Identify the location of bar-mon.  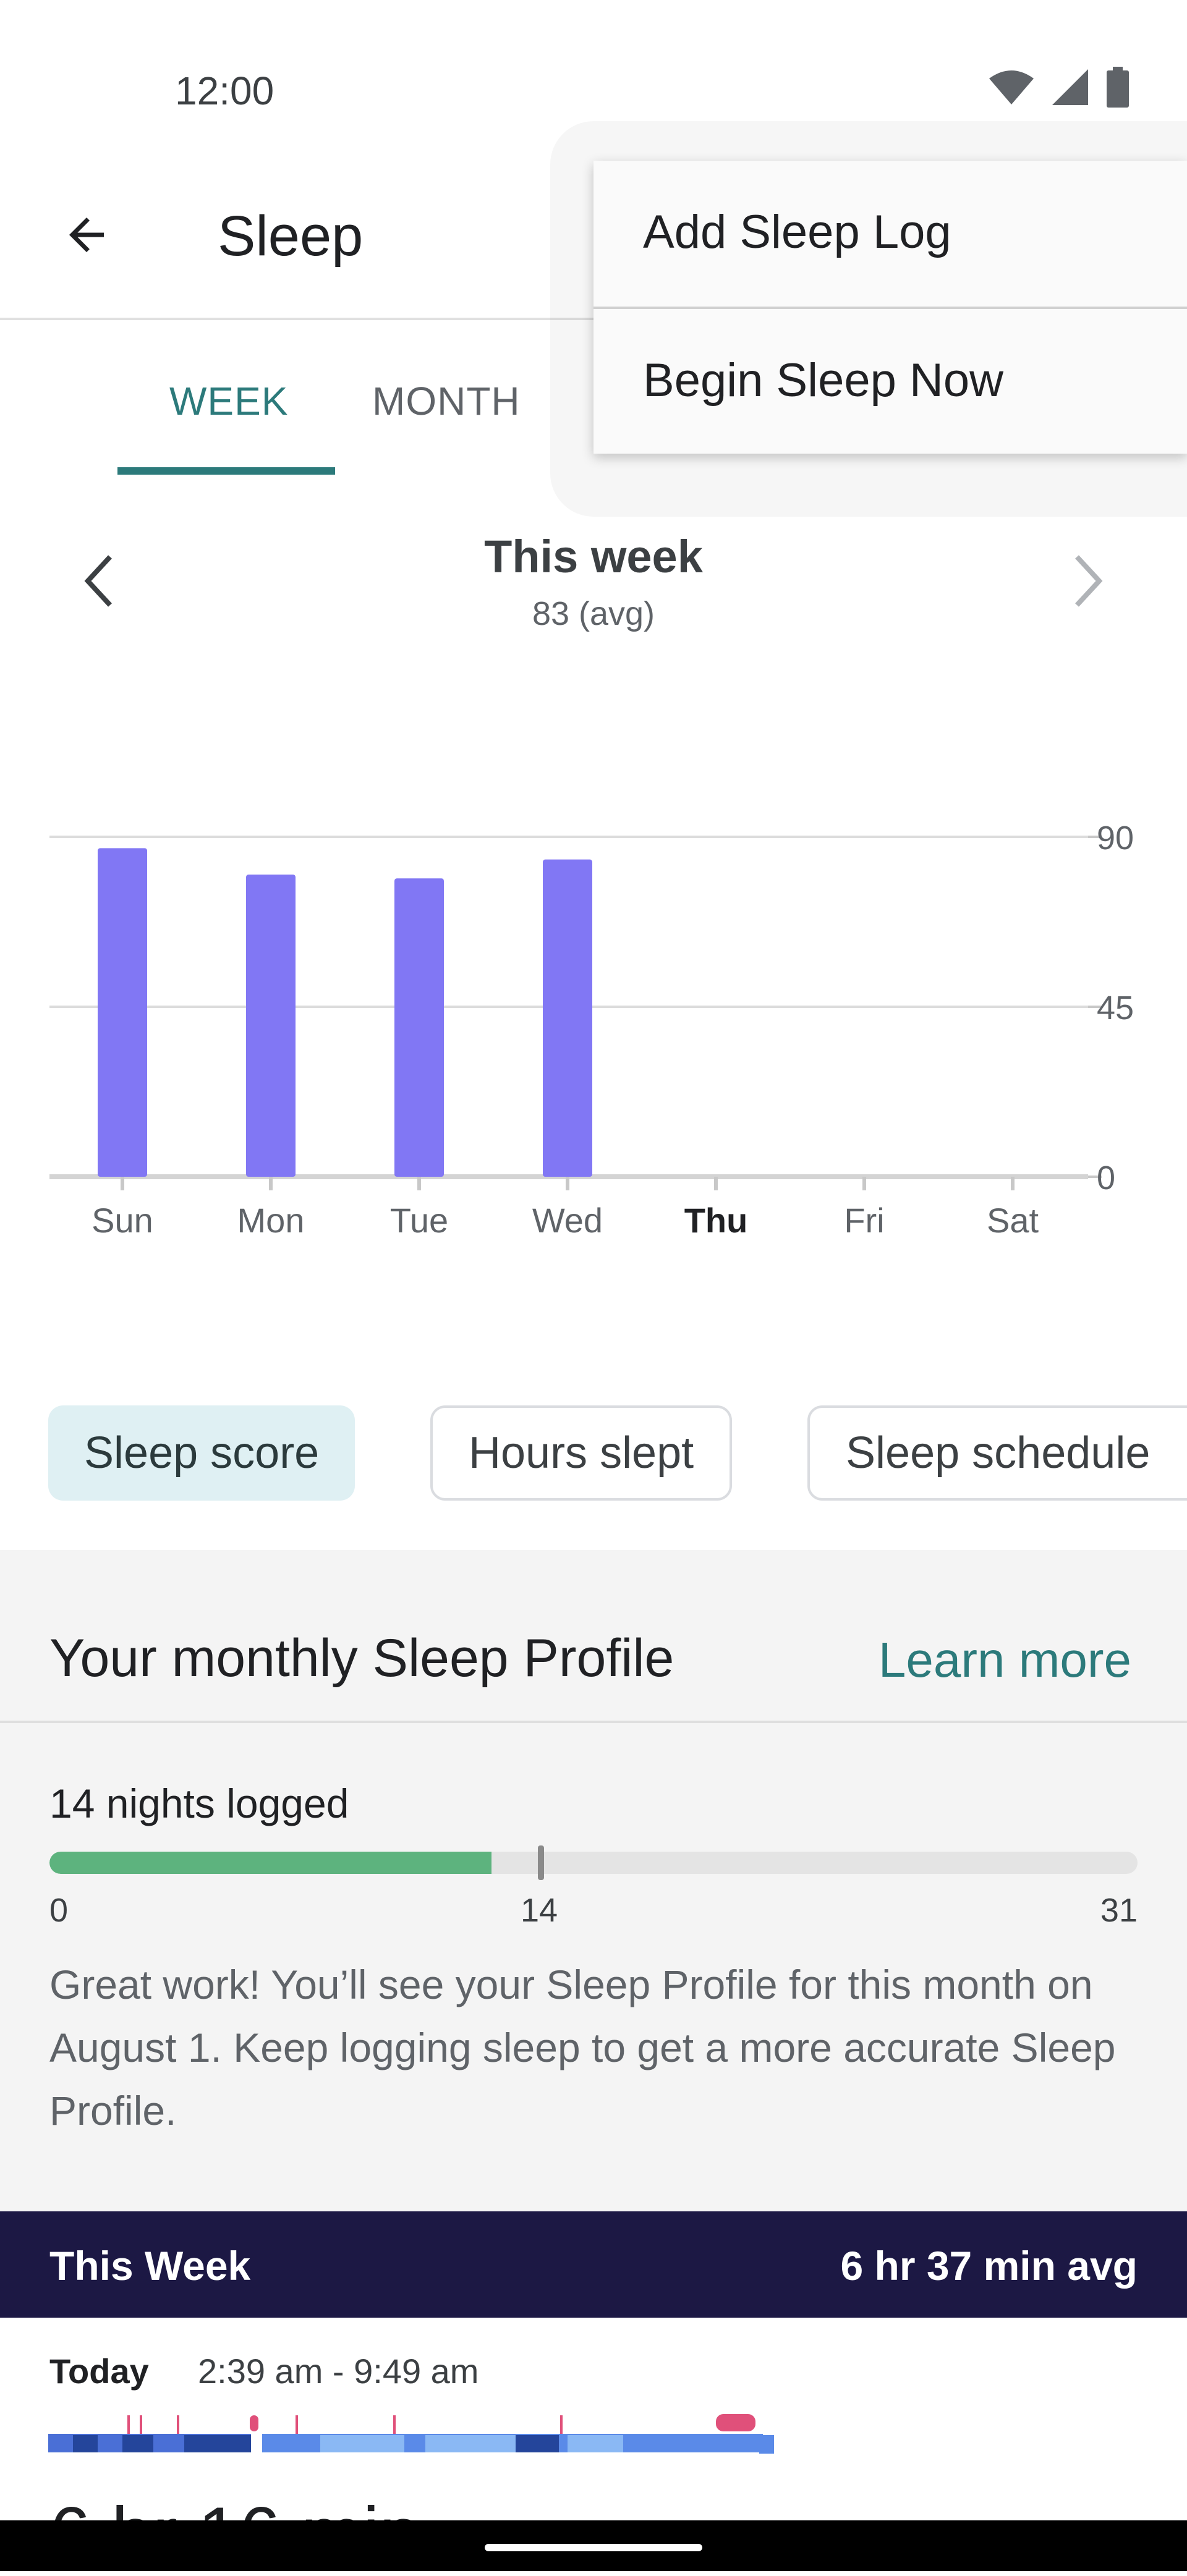
(271, 1026).